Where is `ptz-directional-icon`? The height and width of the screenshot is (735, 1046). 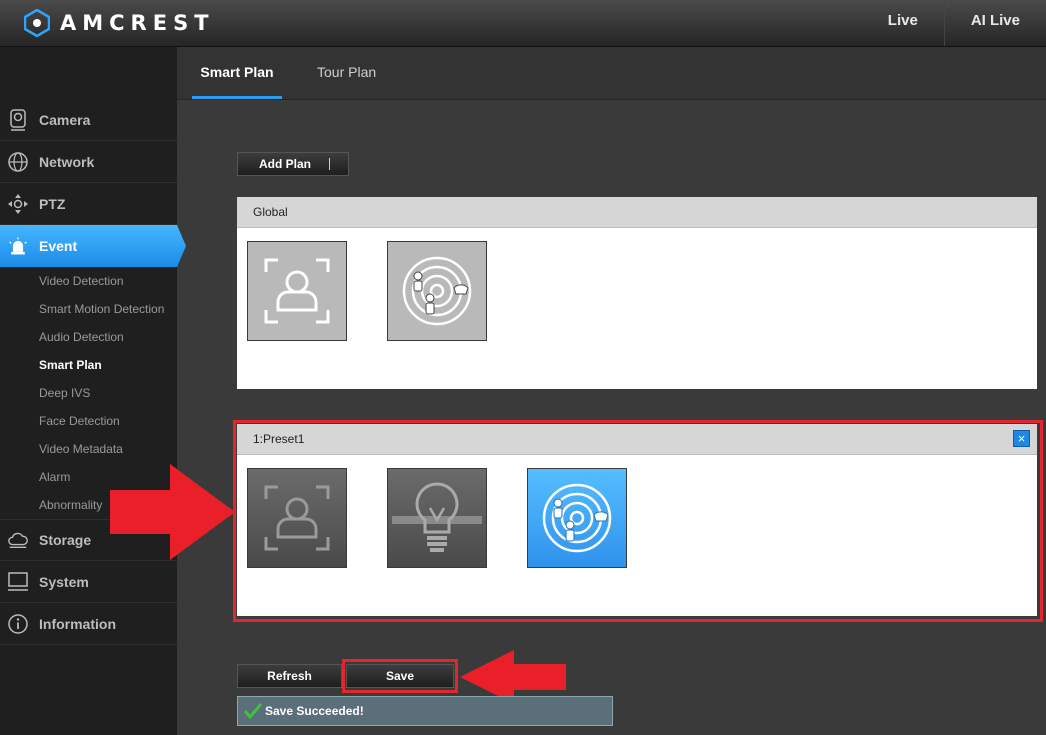
ptz-directional-icon is located at coordinates (18, 204).